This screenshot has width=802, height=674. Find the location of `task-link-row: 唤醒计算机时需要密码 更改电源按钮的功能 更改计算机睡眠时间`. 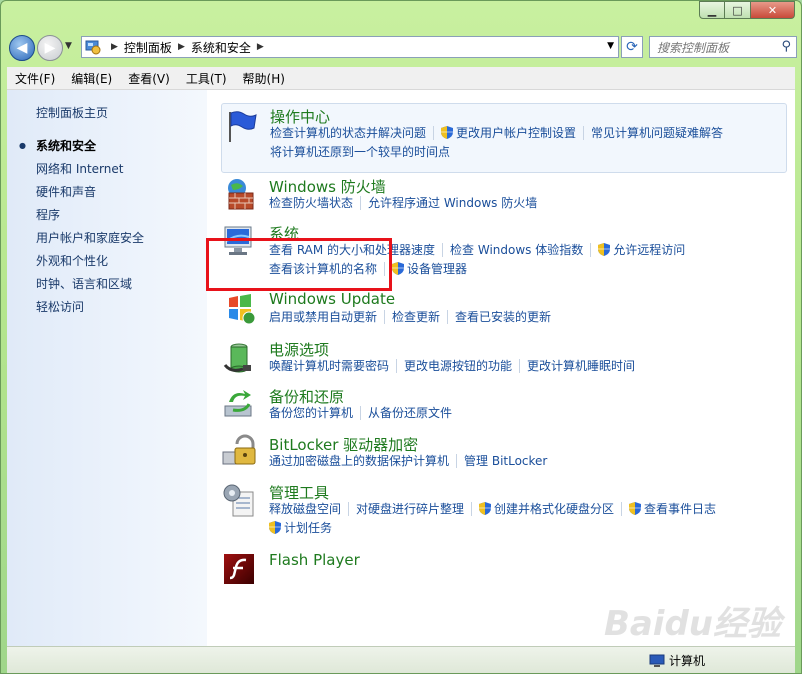

task-link-row: 唤醒计算机时需要密码 更改电源按钮的功能 更改计算机睡眠时间 is located at coordinates (452, 365).